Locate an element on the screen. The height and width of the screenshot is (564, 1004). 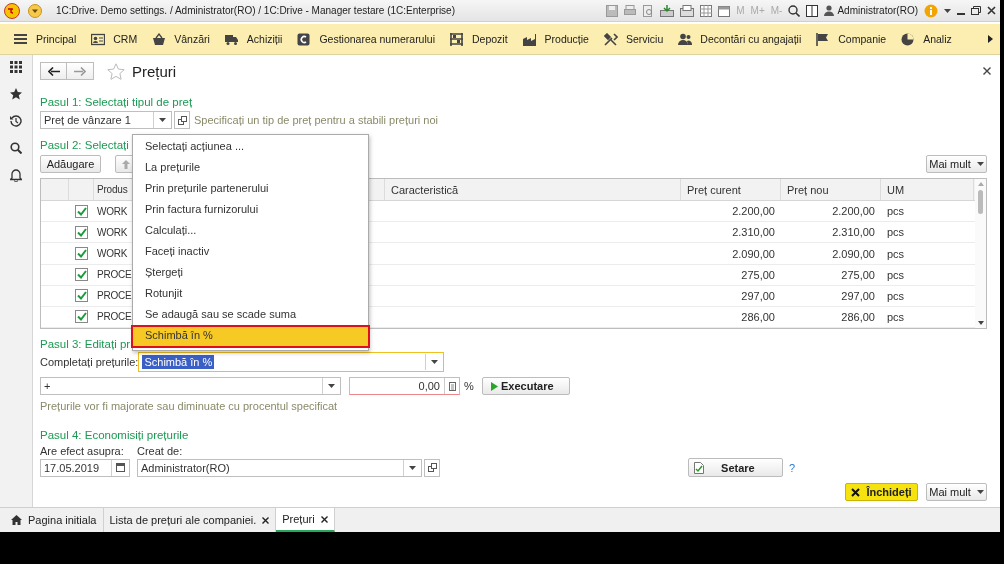
table-cell-text: pcs is located at coordinates (896, 275).